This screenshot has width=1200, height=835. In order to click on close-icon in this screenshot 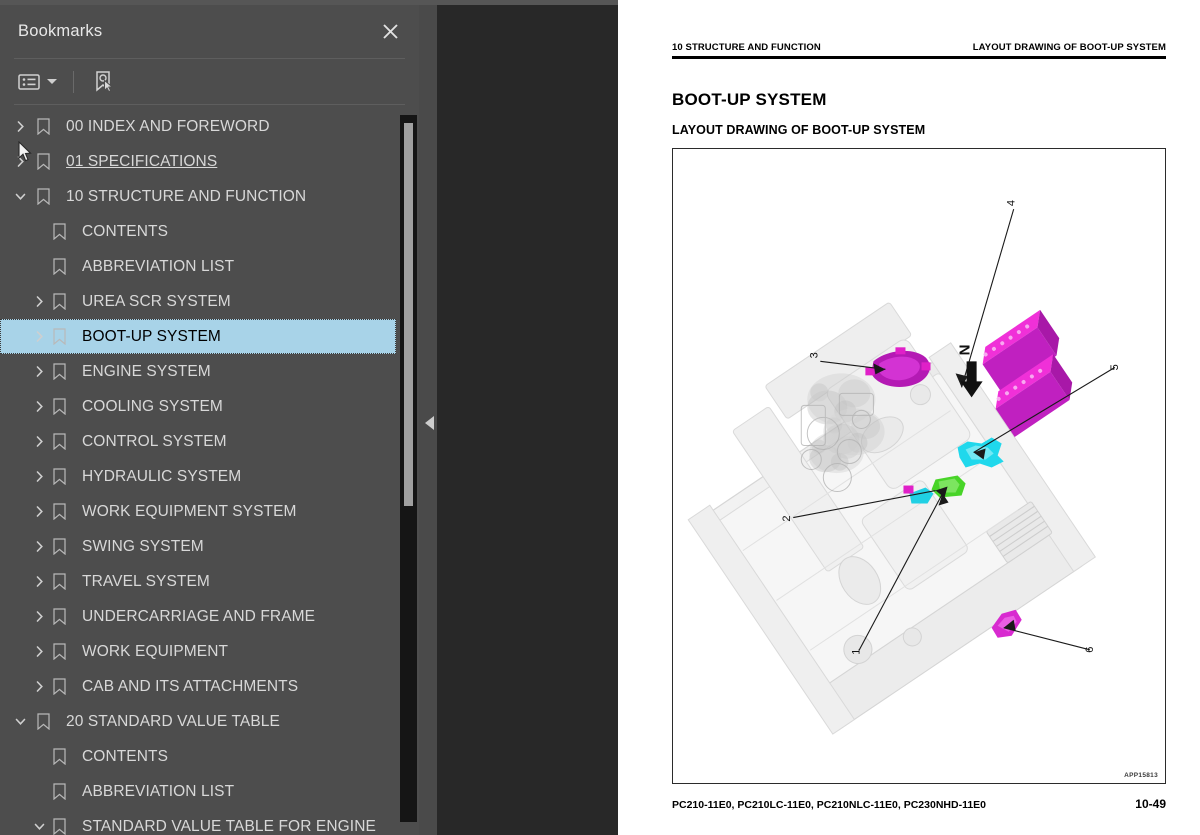, I will do `click(390, 32)`.